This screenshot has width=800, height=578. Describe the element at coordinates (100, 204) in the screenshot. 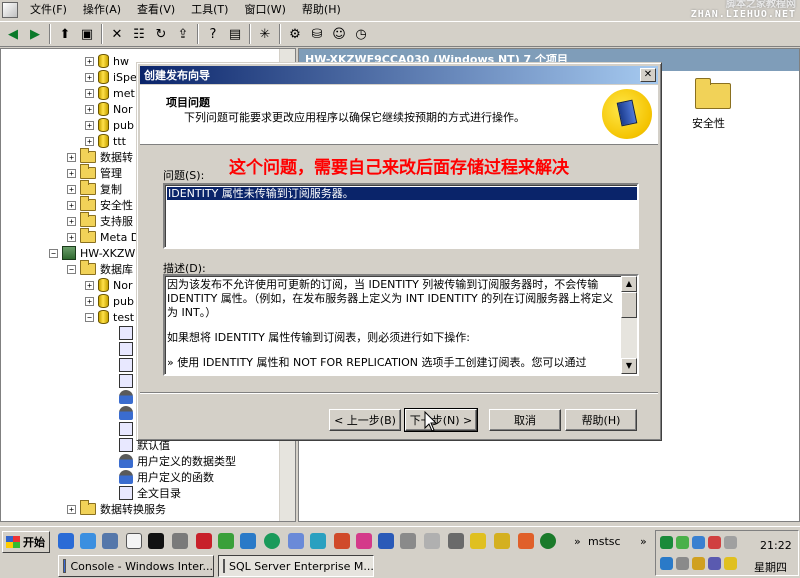

I see `tree-item: + 安全性` at that location.